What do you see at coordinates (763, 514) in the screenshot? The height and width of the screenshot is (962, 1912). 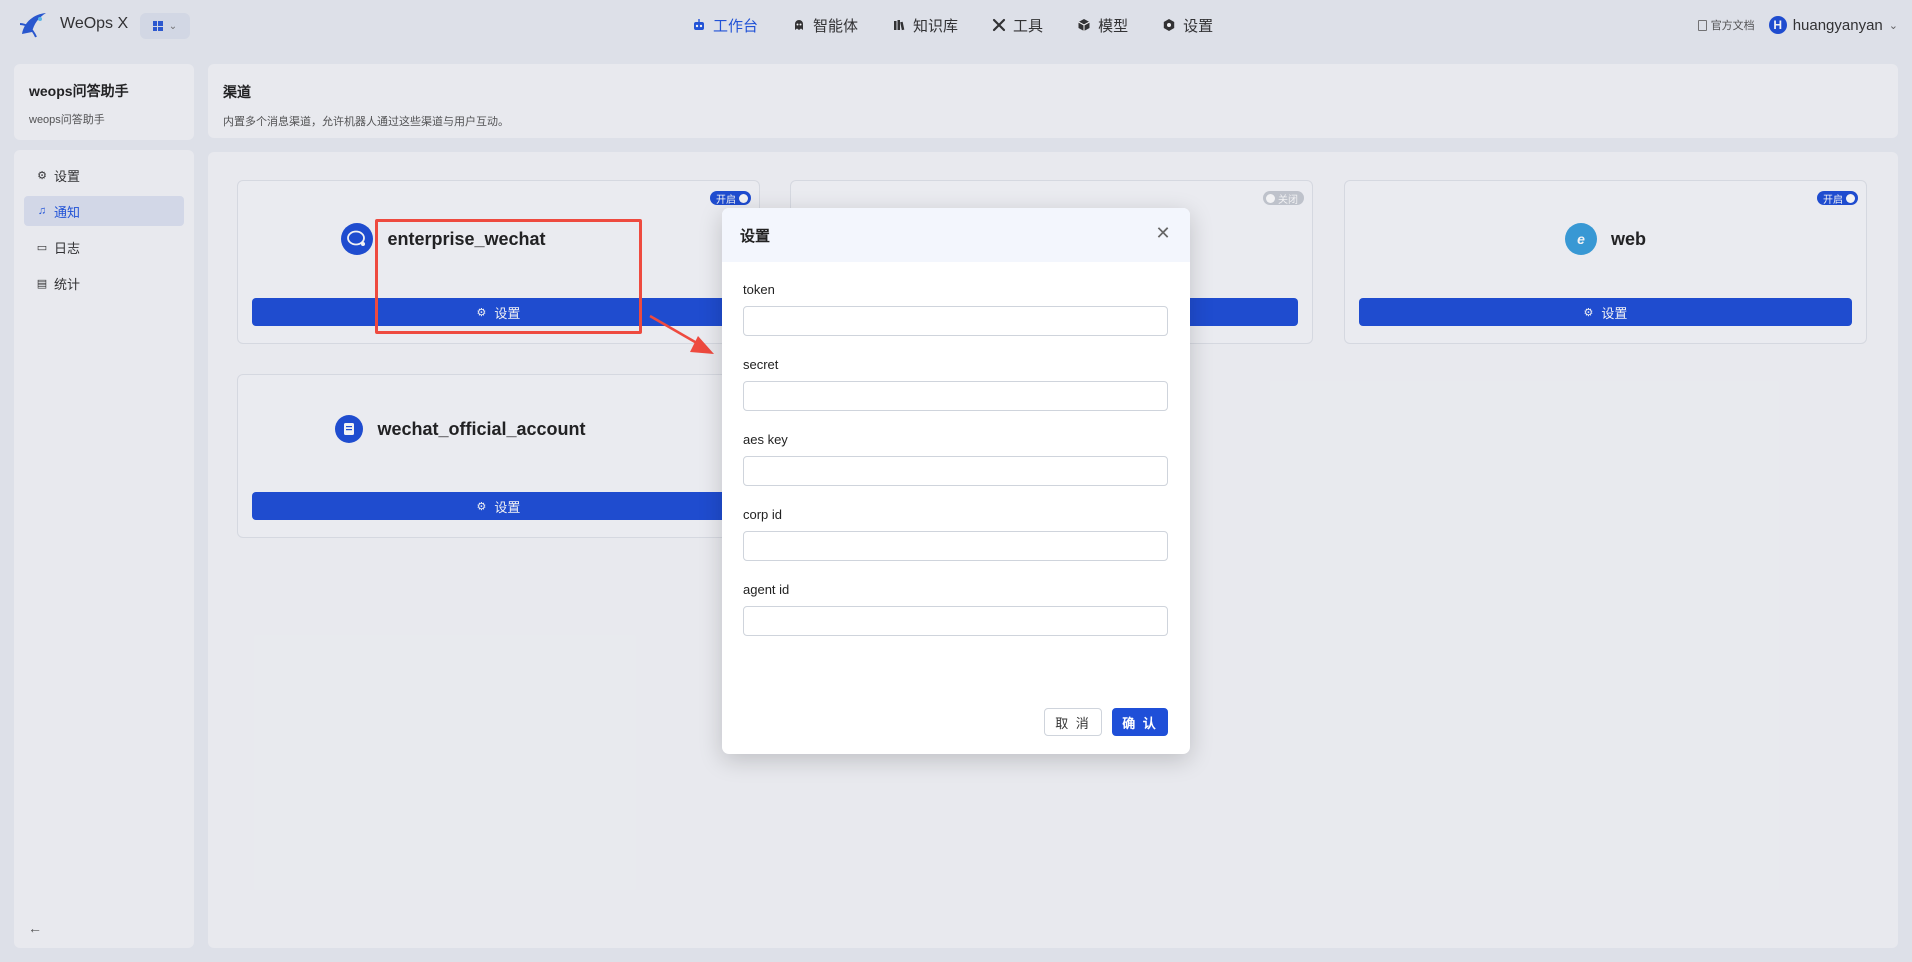 I see `field-label: corp id` at bounding box center [763, 514].